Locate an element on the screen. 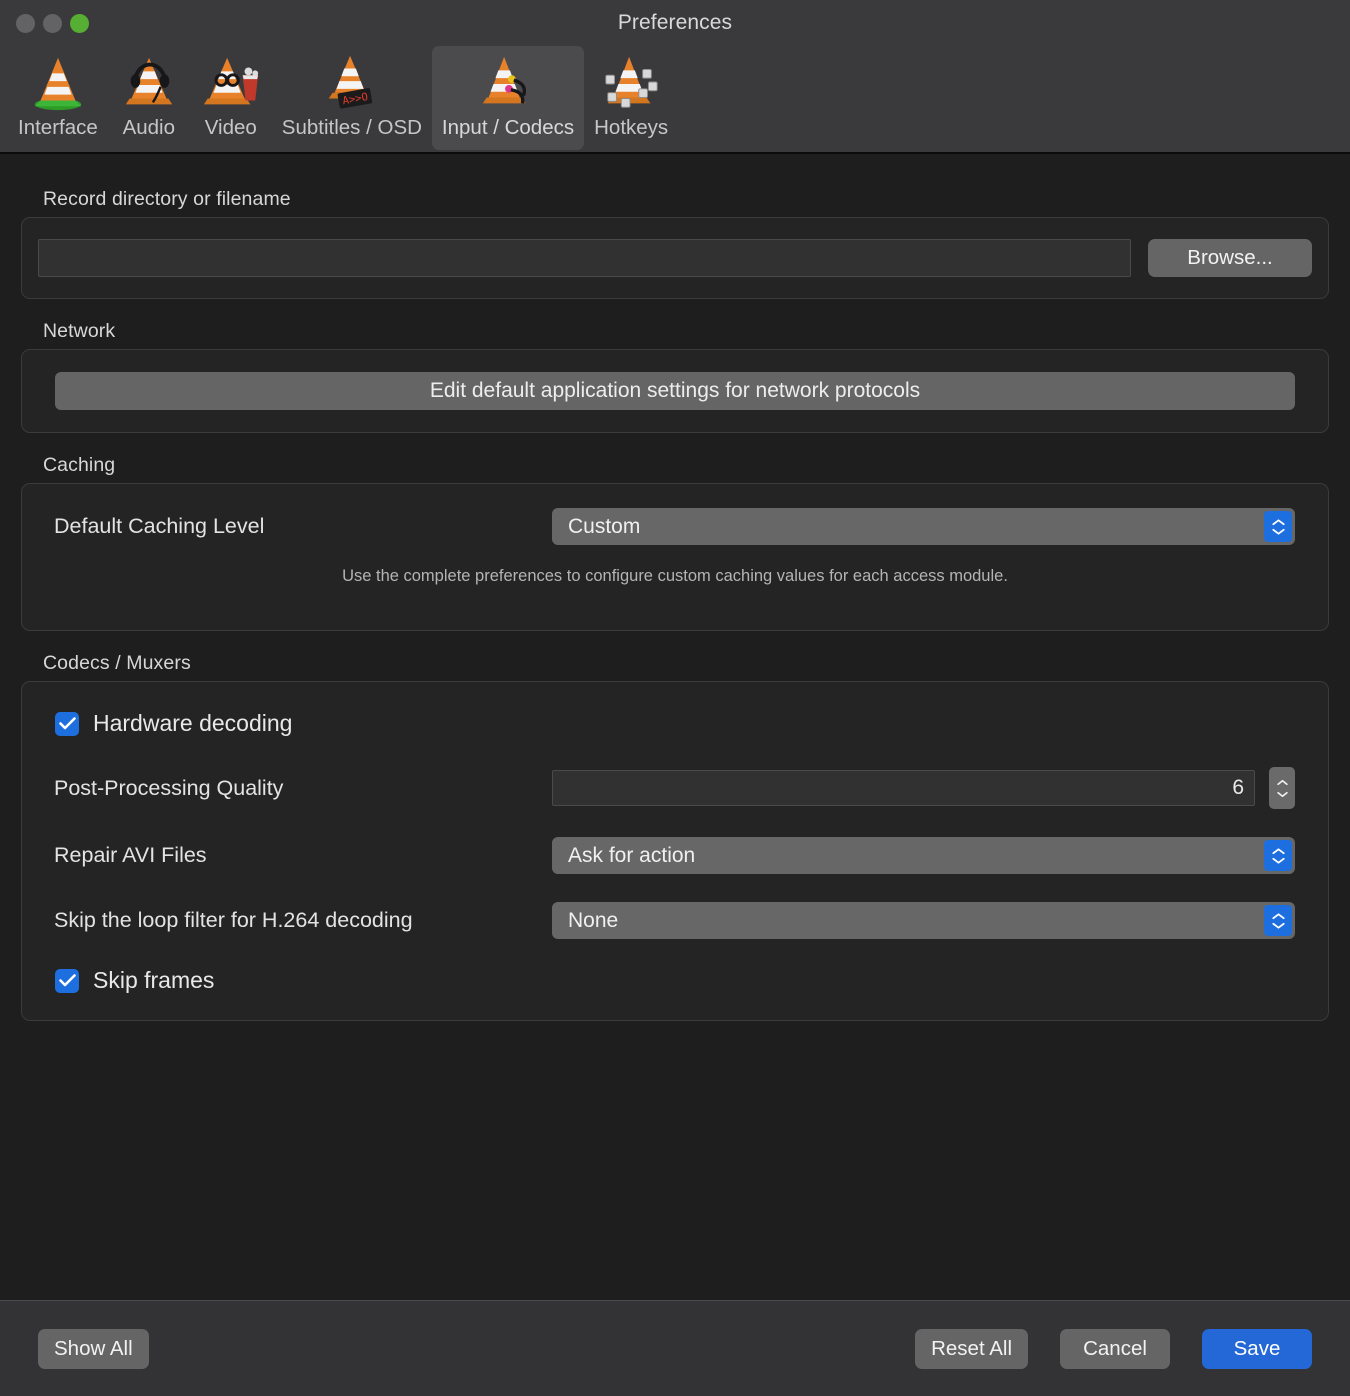 This screenshot has width=1350, height=1396. skip-frames-checkbox is located at coordinates (67, 980).